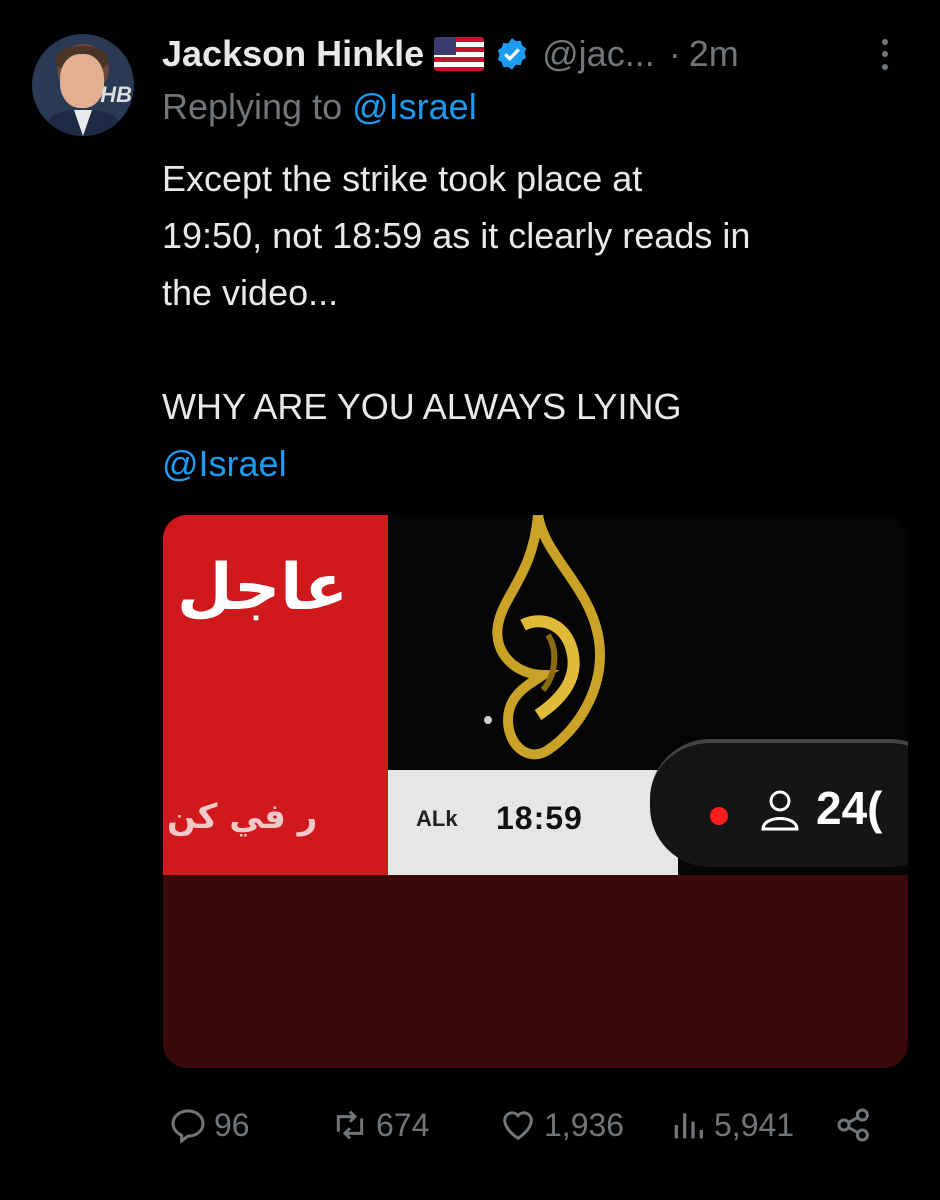  I want to click on views-count: 5,941, so click(754, 1124).